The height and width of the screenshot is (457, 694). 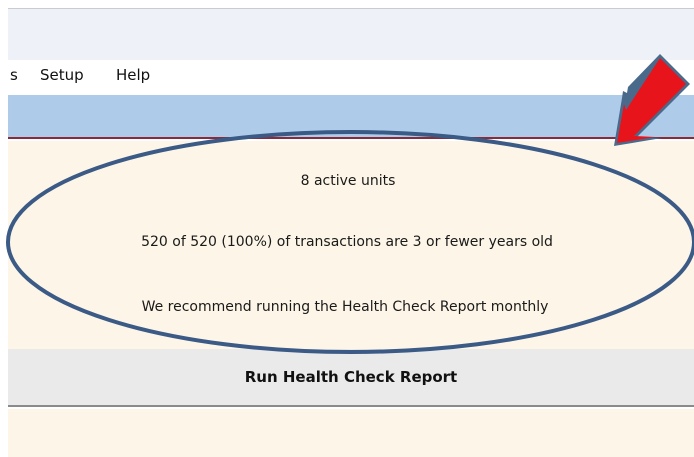 I want to click on active-units-text: 8 active units, so click(x=348, y=181).